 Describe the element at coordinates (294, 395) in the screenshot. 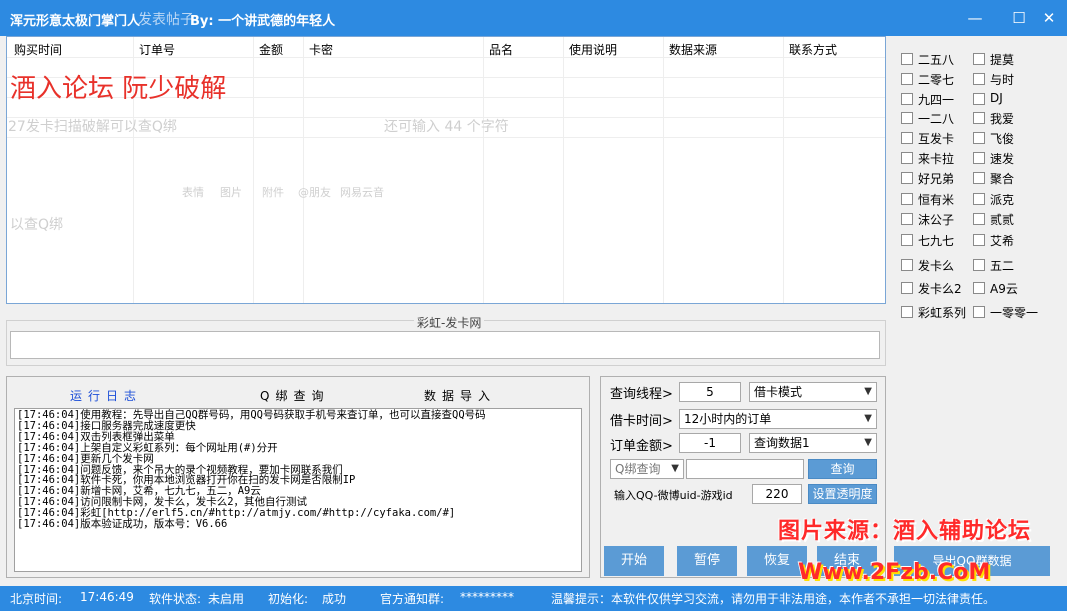

I see `tab-qbind-query: Q绑查询` at that location.